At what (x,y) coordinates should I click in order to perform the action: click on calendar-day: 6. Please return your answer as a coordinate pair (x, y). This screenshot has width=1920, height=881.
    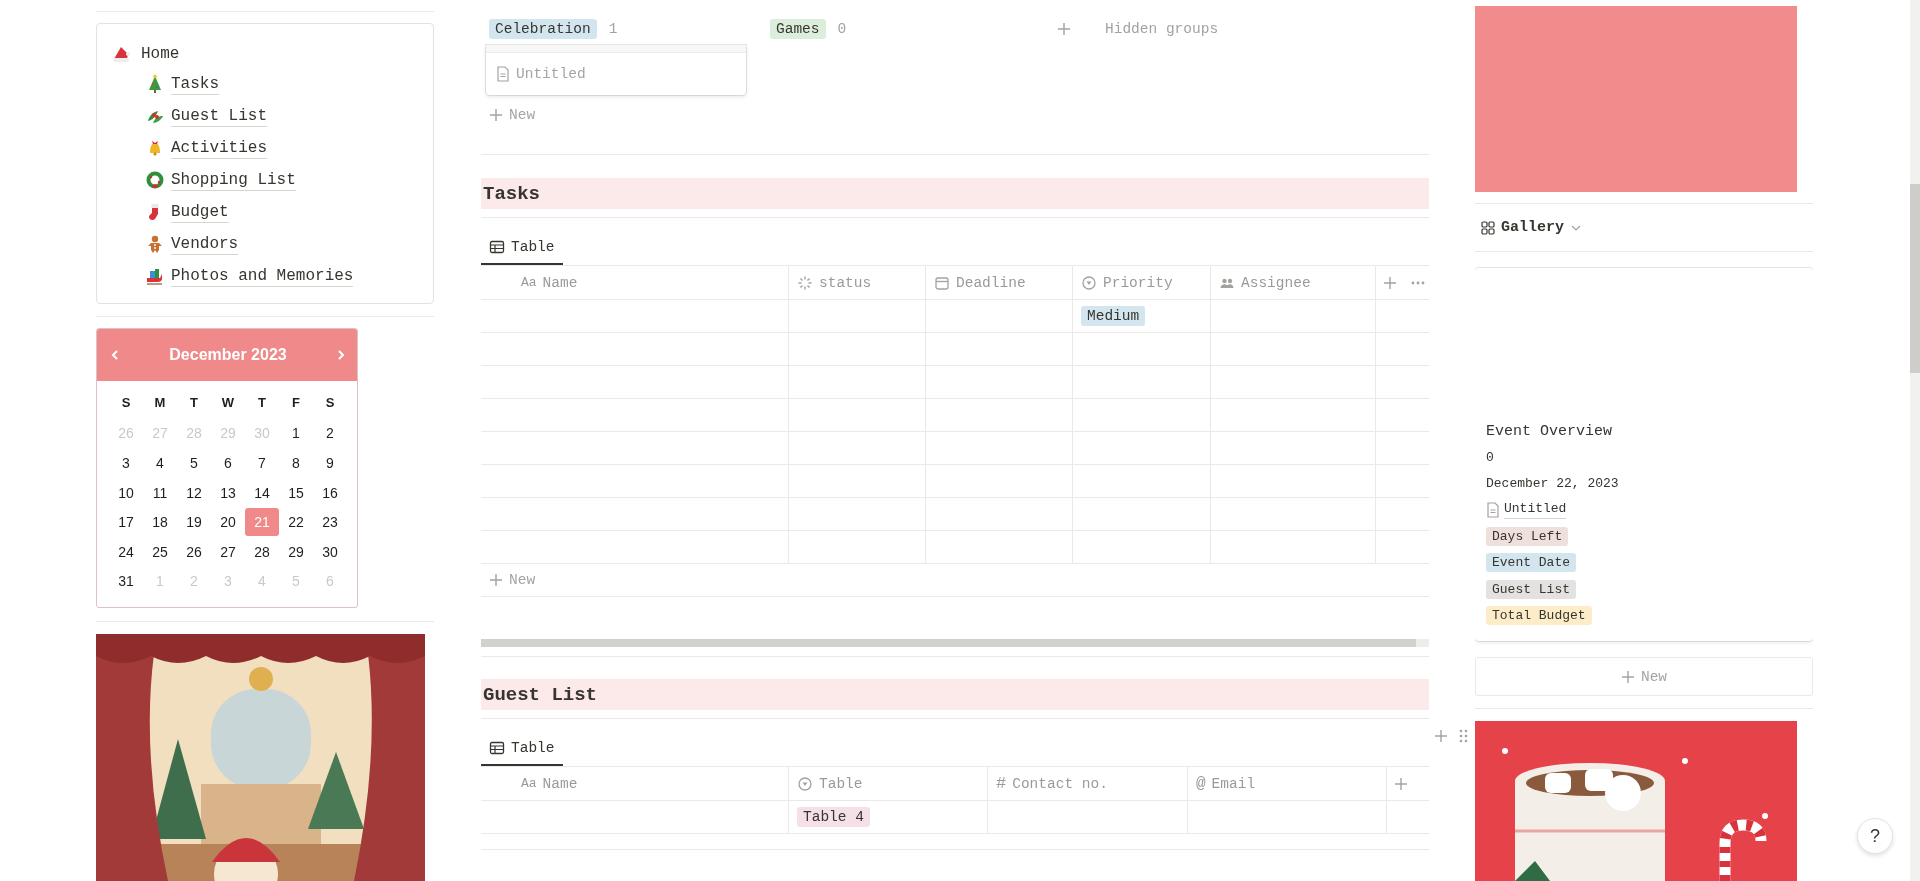
    Looking at the image, I should click on (228, 463).